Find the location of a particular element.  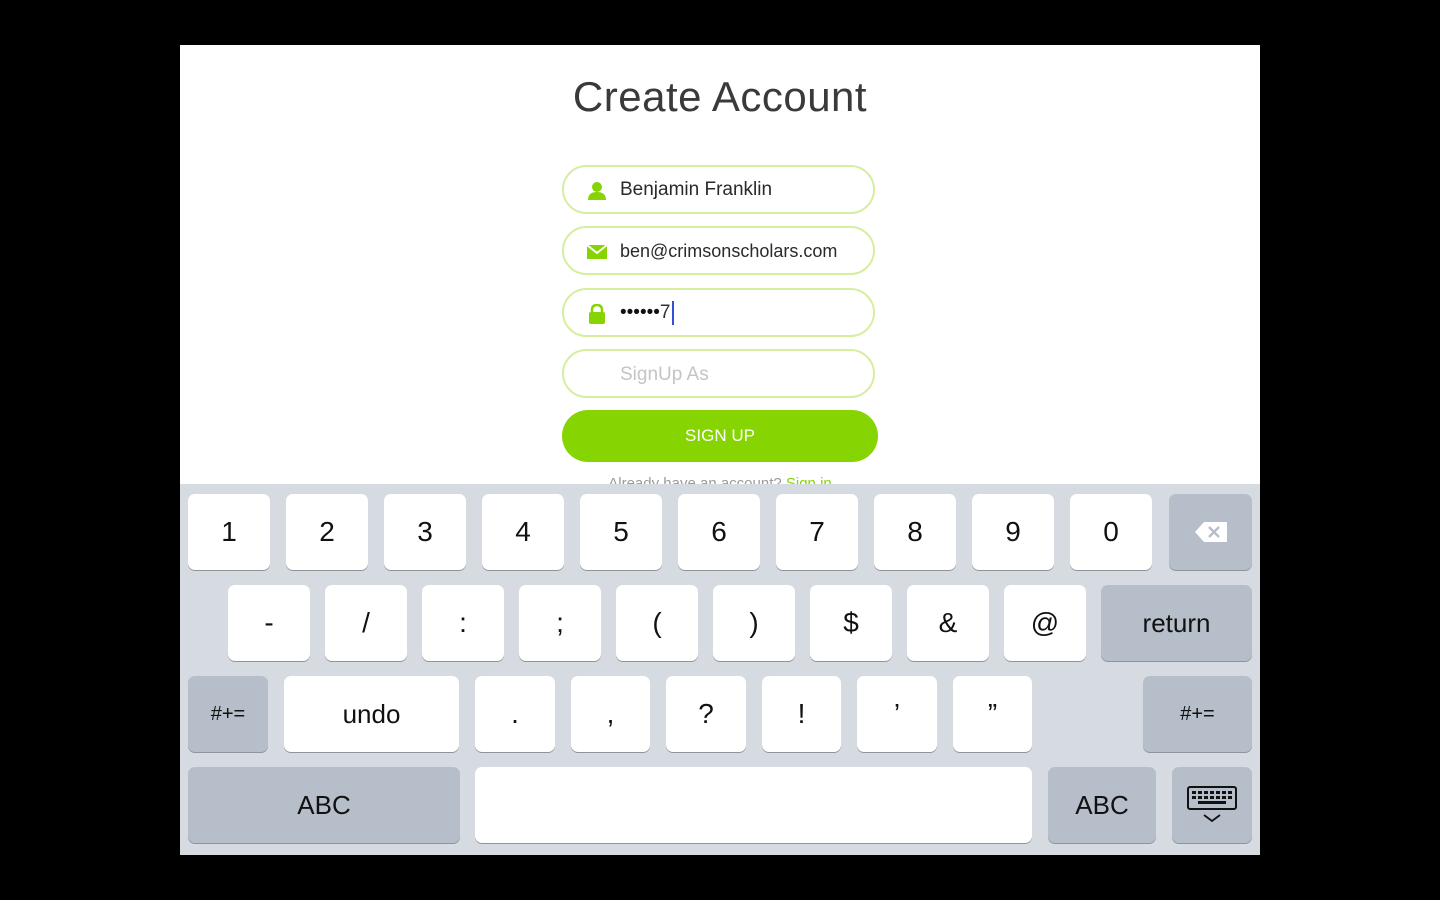

key-dollar: $ is located at coordinates (851, 623).